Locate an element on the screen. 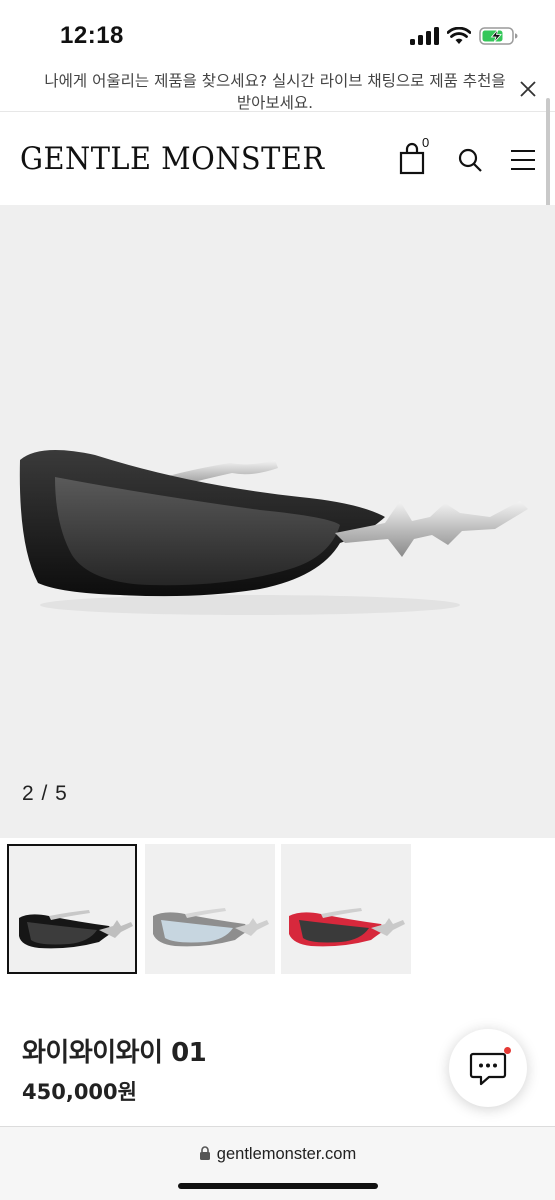 This screenshot has height=1200, width=555. thumbnail-black is located at coordinates (72, 909).